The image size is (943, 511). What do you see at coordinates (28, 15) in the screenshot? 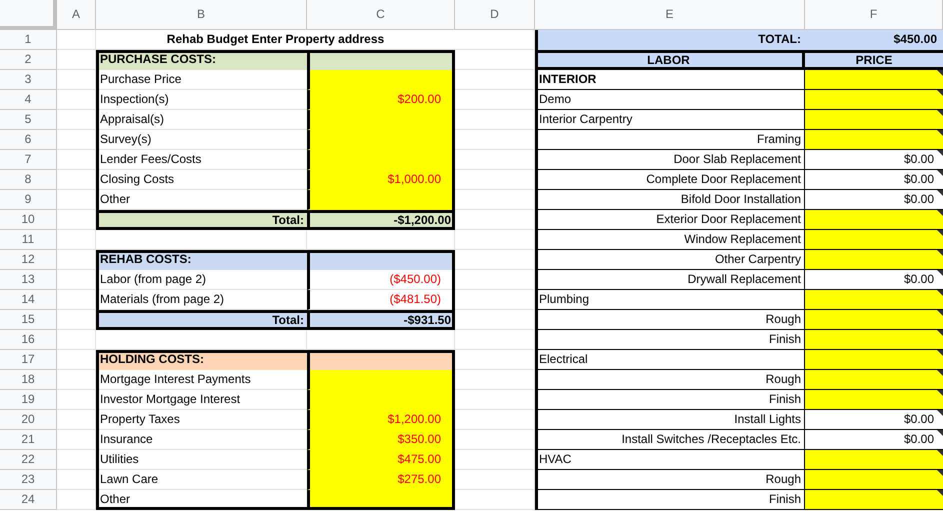
I see `select-all-corner` at bounding box center [28, 15].